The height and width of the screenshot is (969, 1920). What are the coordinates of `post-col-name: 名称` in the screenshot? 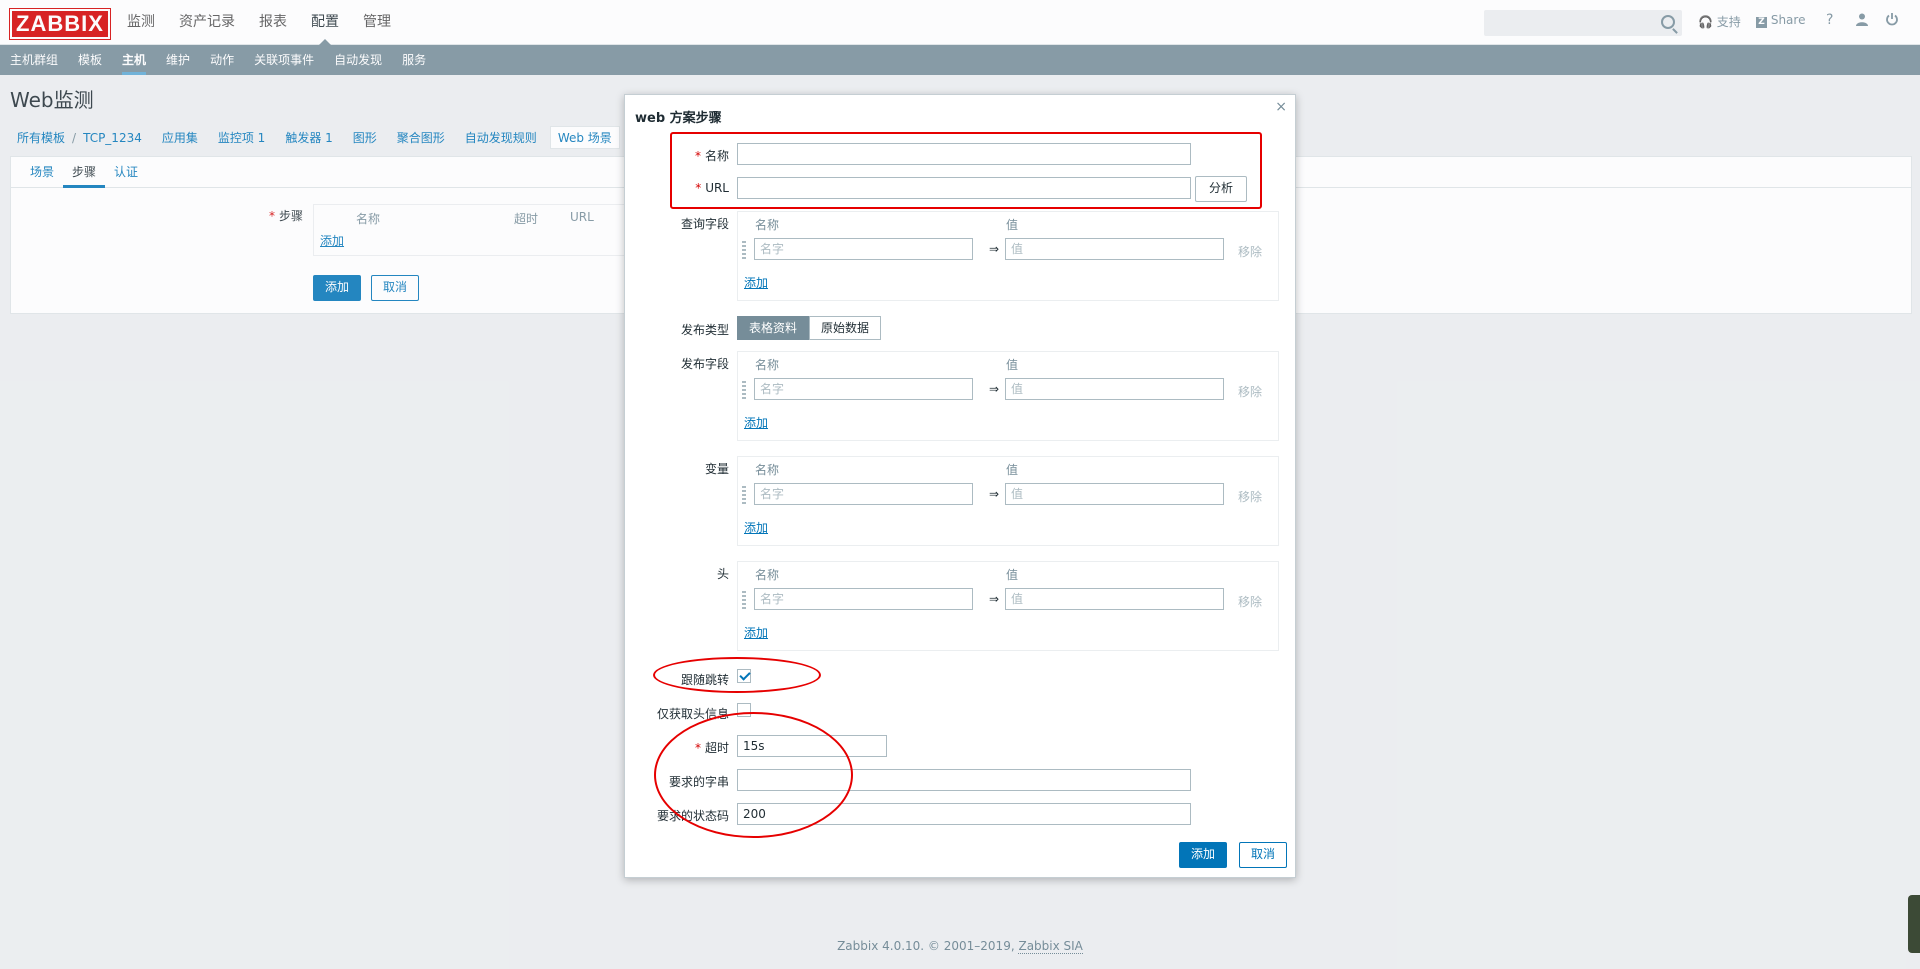 It's located at (767, 365).